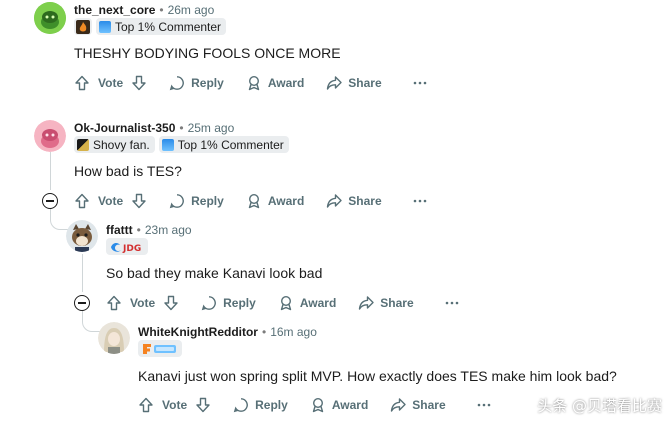 This screenshot has width=672, height=424. What do you see at coordinates (293, 332) in the screenshot?
I see `timestamp: 16m ago` at bounding box center [293, 332].